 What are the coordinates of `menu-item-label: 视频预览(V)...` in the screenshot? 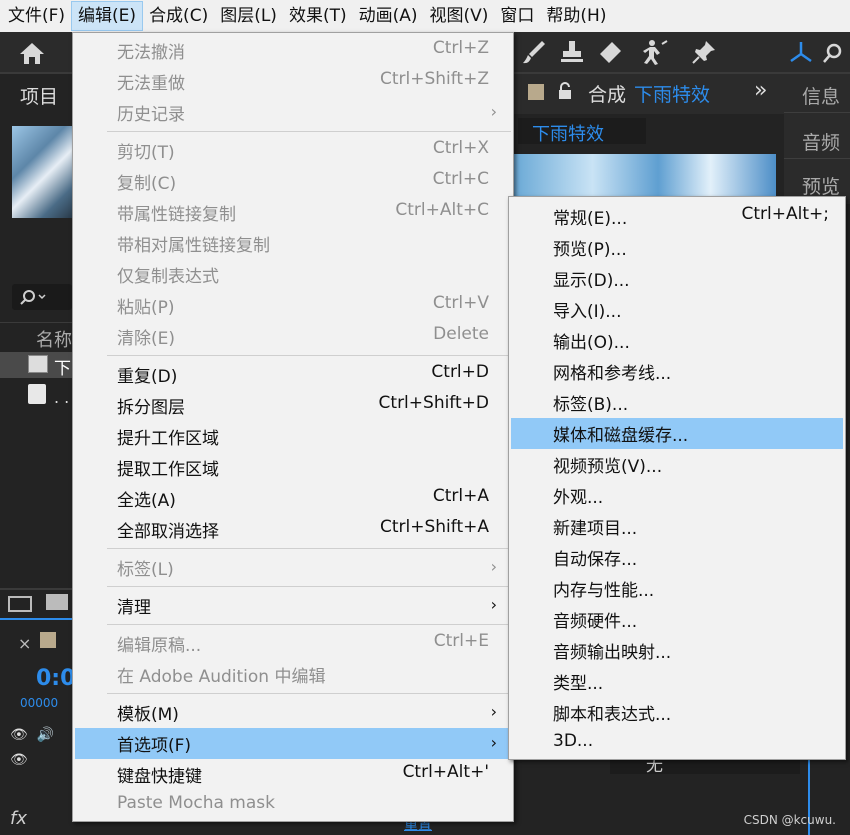 It's located at (608, 467).